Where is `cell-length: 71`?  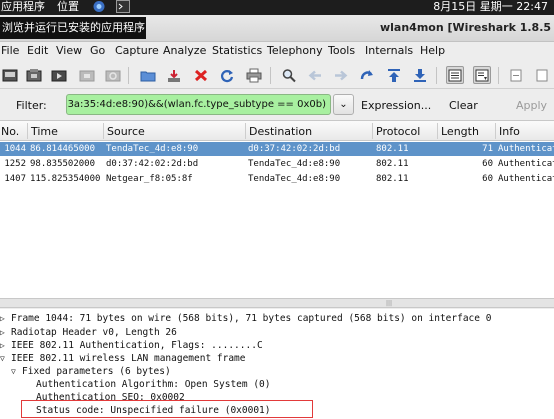
cell-length: 71 is located at coordinates (487, 149).